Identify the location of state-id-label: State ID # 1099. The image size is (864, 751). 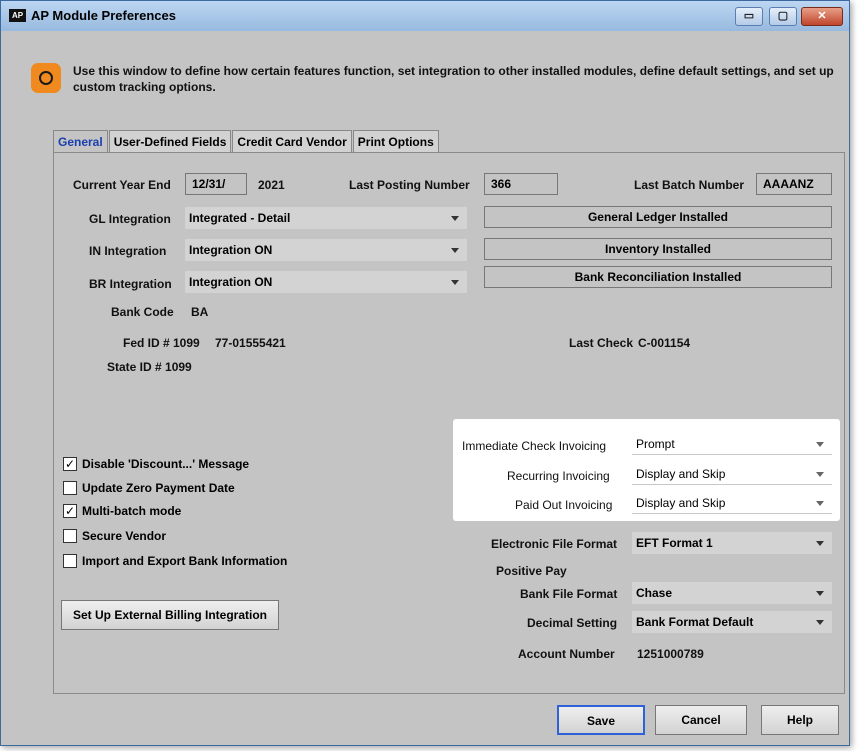
(149, 367).